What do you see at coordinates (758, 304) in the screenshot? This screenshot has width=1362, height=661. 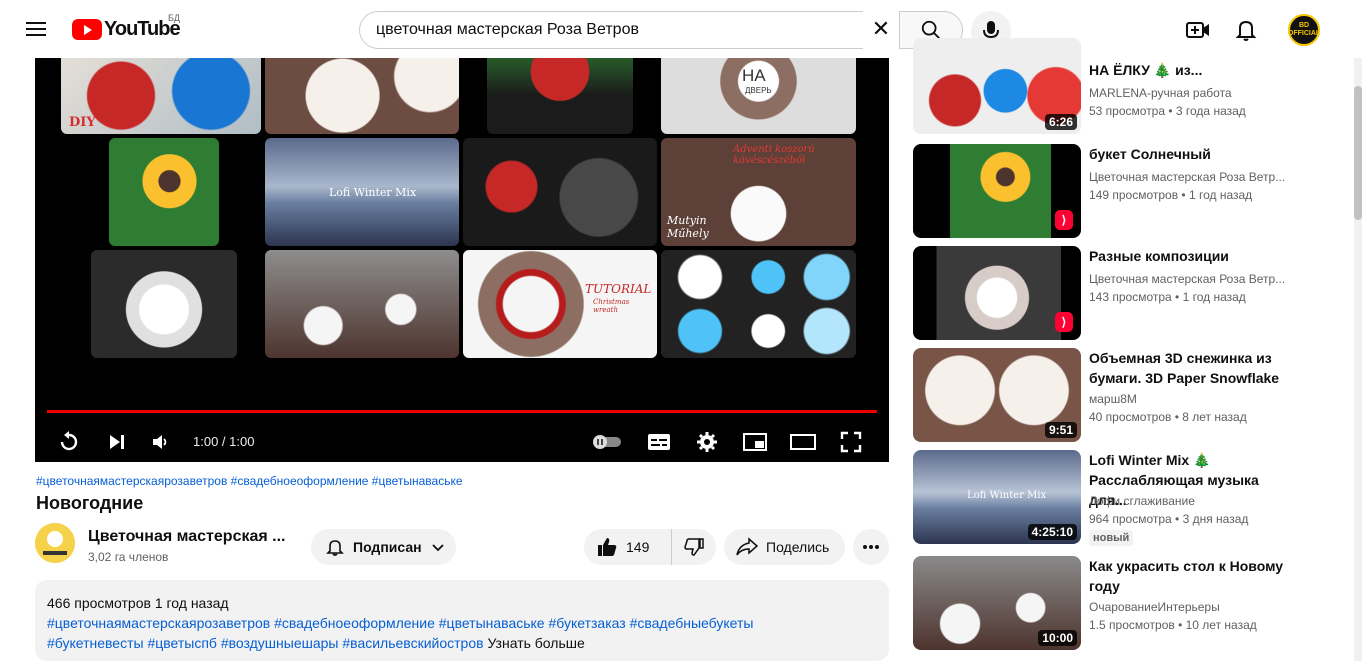 I see `end-screen-tile-snowflakes` at bounding box center [758, 304].